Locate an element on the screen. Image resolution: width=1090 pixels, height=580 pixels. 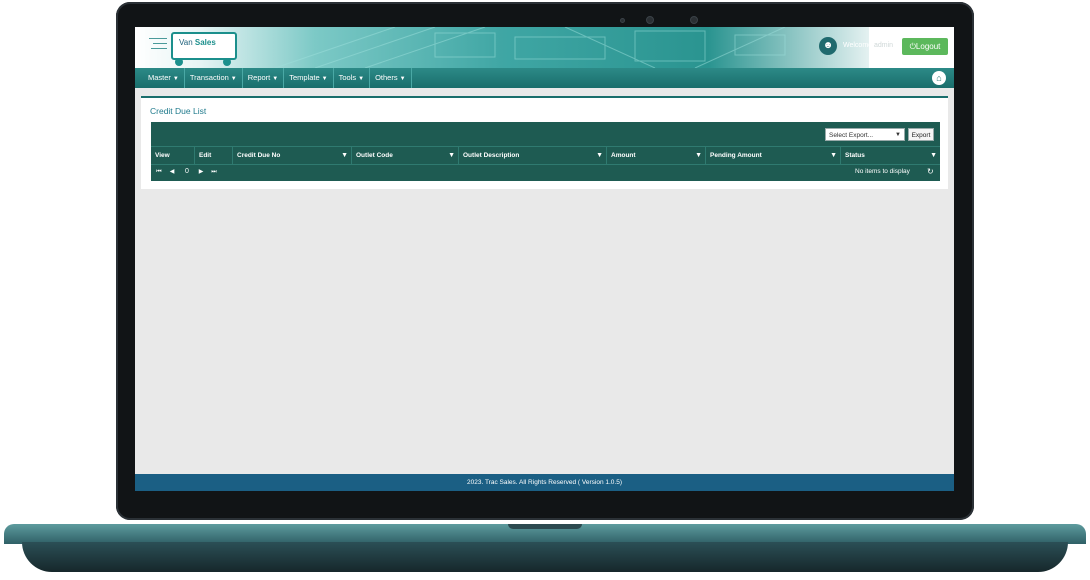
logo-text: Van Sales is located at coordinates (197, 42).